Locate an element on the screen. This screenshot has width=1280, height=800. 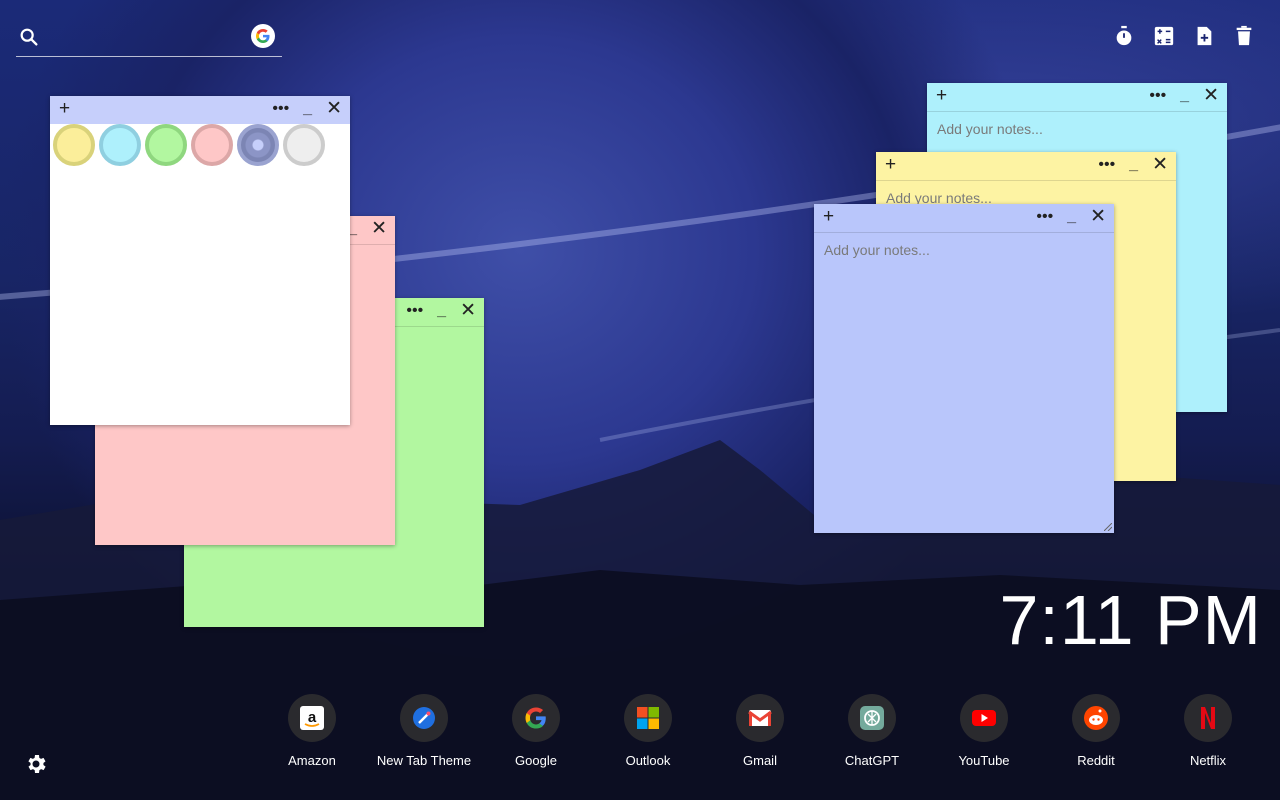
search-icon is located at coordinates (29, 37).